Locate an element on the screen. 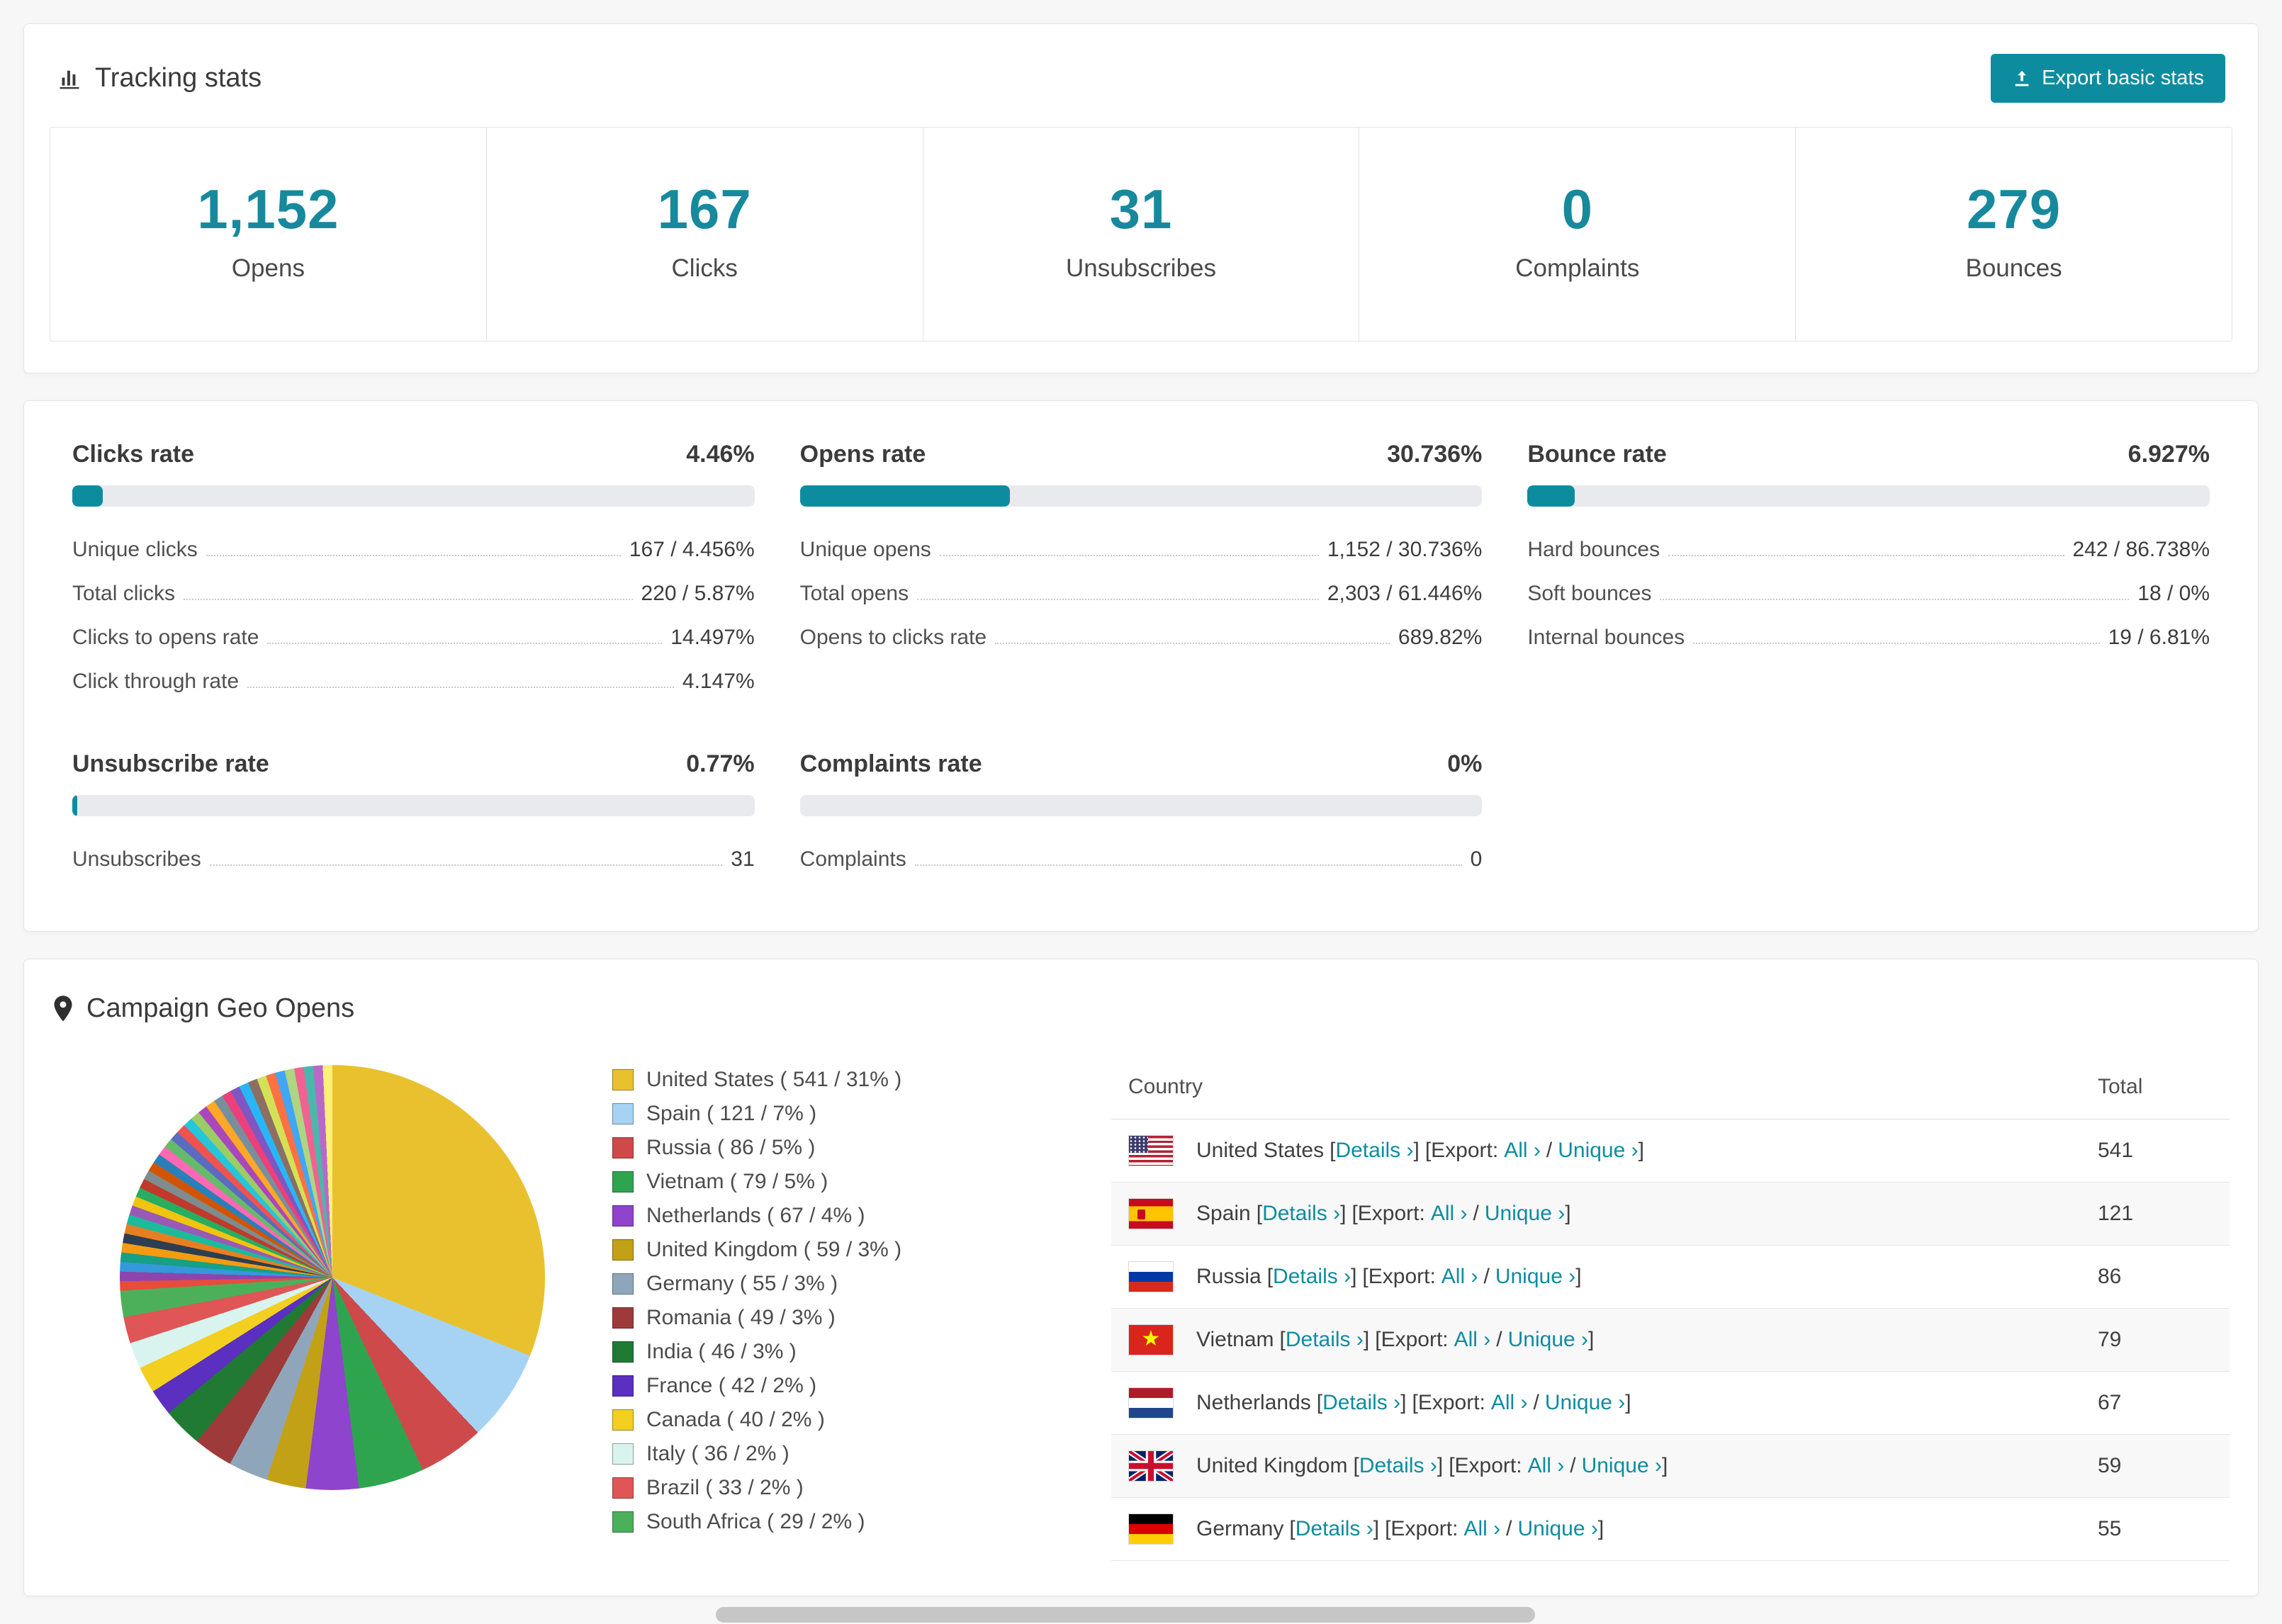 The width and height of the screenshot is (2282, 1624). country-name: Netherlands is located at coordinates (1253, 1402).